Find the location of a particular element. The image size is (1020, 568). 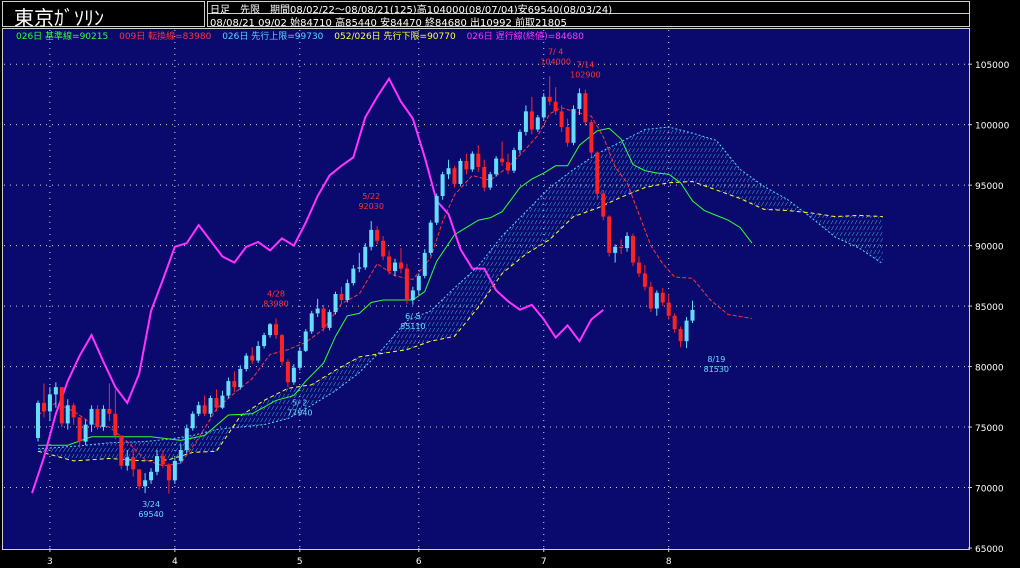

x-tick-label: 8 is located at coordinates (669, 562).